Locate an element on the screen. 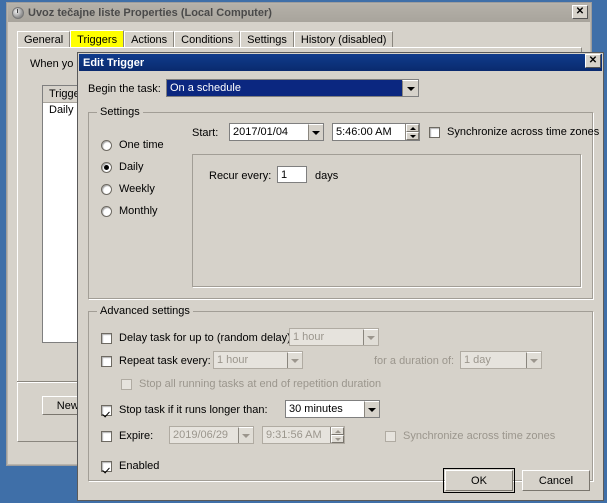  expire-time-input: 9:31:56 AM is located at coordinates (303, 435).